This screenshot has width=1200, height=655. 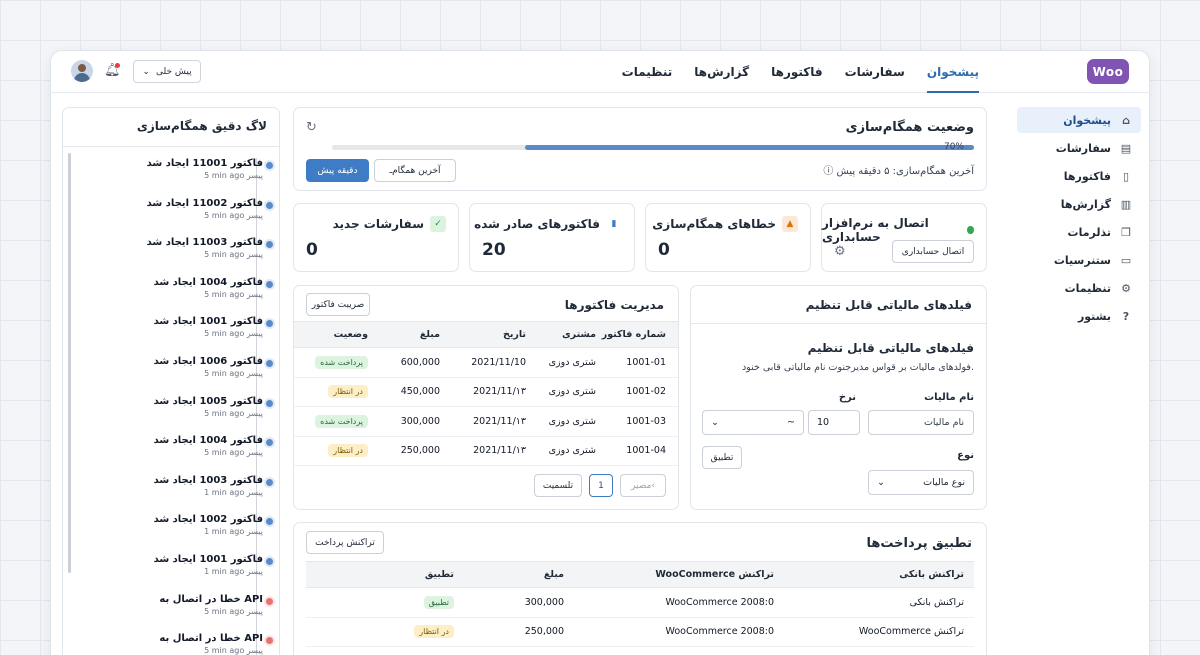 What do you see at coordinates (669, 632) in the screenshot?
I see `cell-woo: WooCommerce 2008:0` at bounding box center [669, 632].